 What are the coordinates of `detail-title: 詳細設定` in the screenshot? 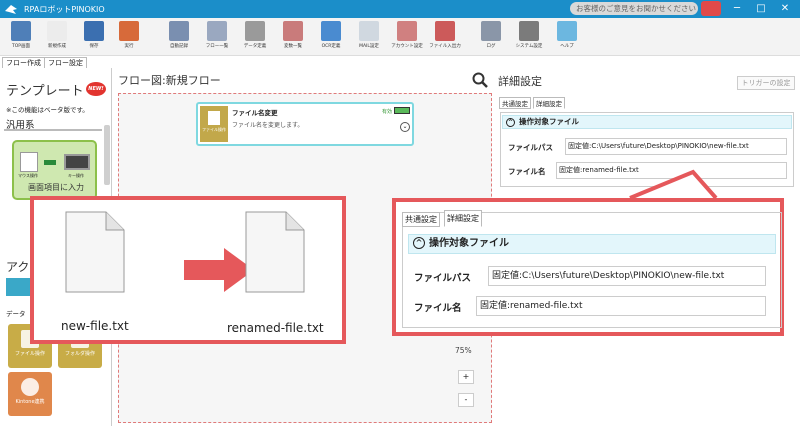 It's located at (520, 81).